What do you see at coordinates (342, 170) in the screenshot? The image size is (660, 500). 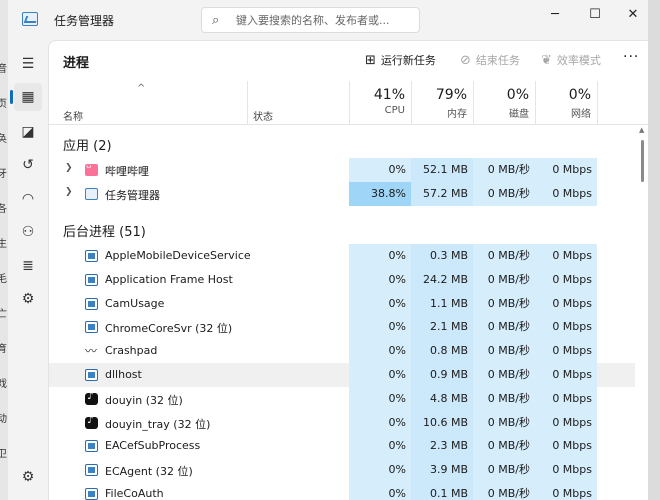 I see `table-row: ❯ 哔哩哔哩 0%52.1 MB0 MB/秒0 Mbps` at bounding box center [342, 170].